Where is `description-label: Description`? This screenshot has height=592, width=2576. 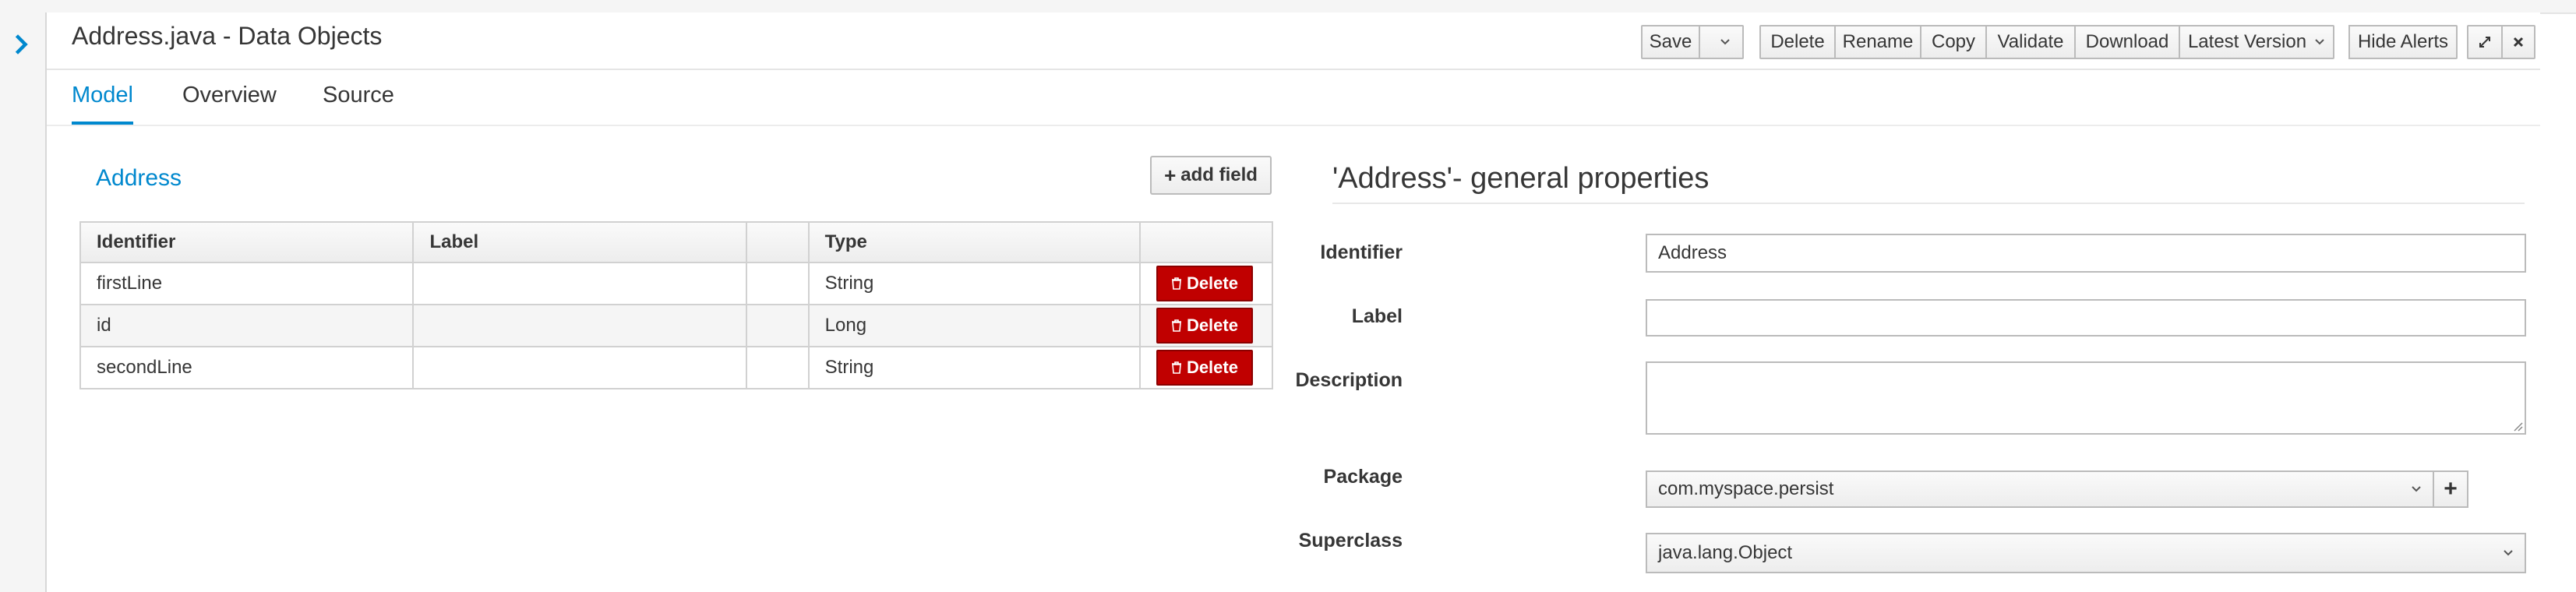 description-label: Description is located at coordinates (1349, 380).